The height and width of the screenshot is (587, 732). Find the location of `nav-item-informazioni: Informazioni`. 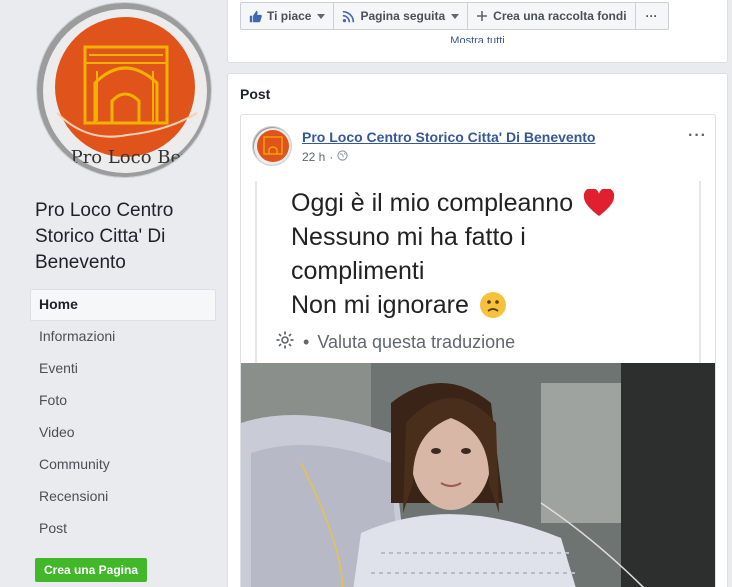

nav-item-informazioni: Informazioni is located at coordinates (123, 337).